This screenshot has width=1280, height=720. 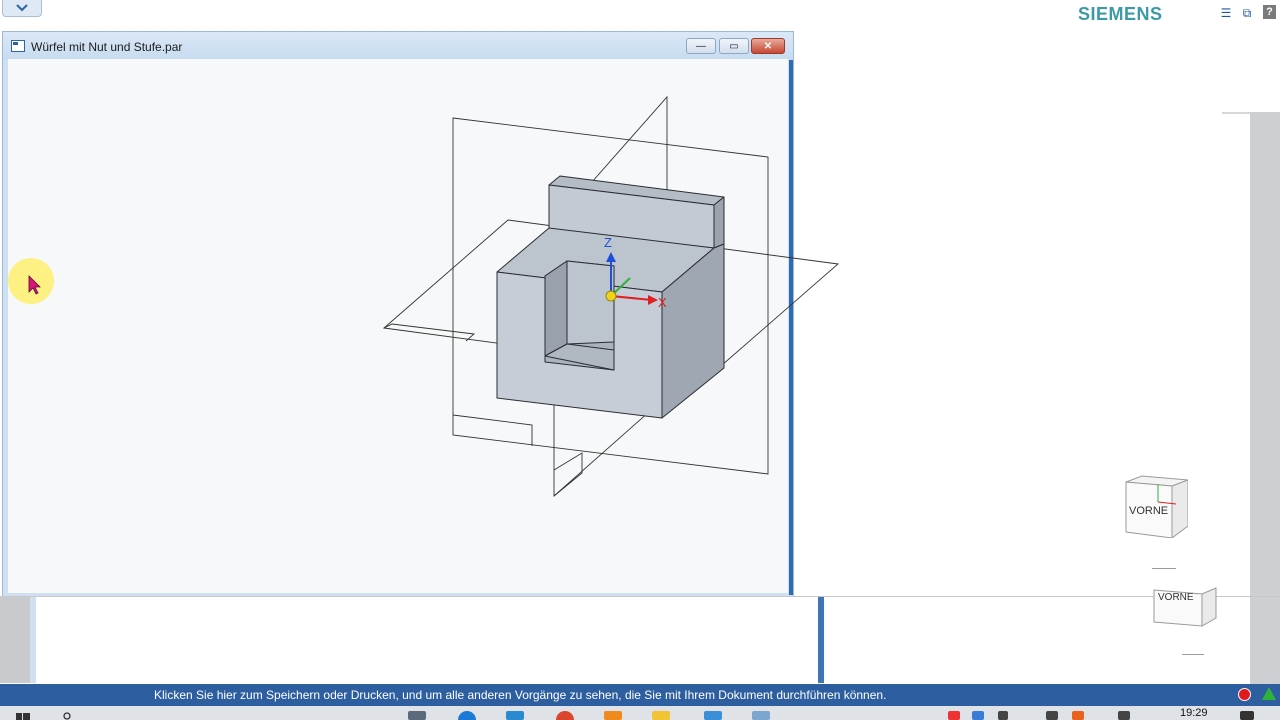 I want to click on taskbar-clock: 19:29, so click(x=1194, y=713).